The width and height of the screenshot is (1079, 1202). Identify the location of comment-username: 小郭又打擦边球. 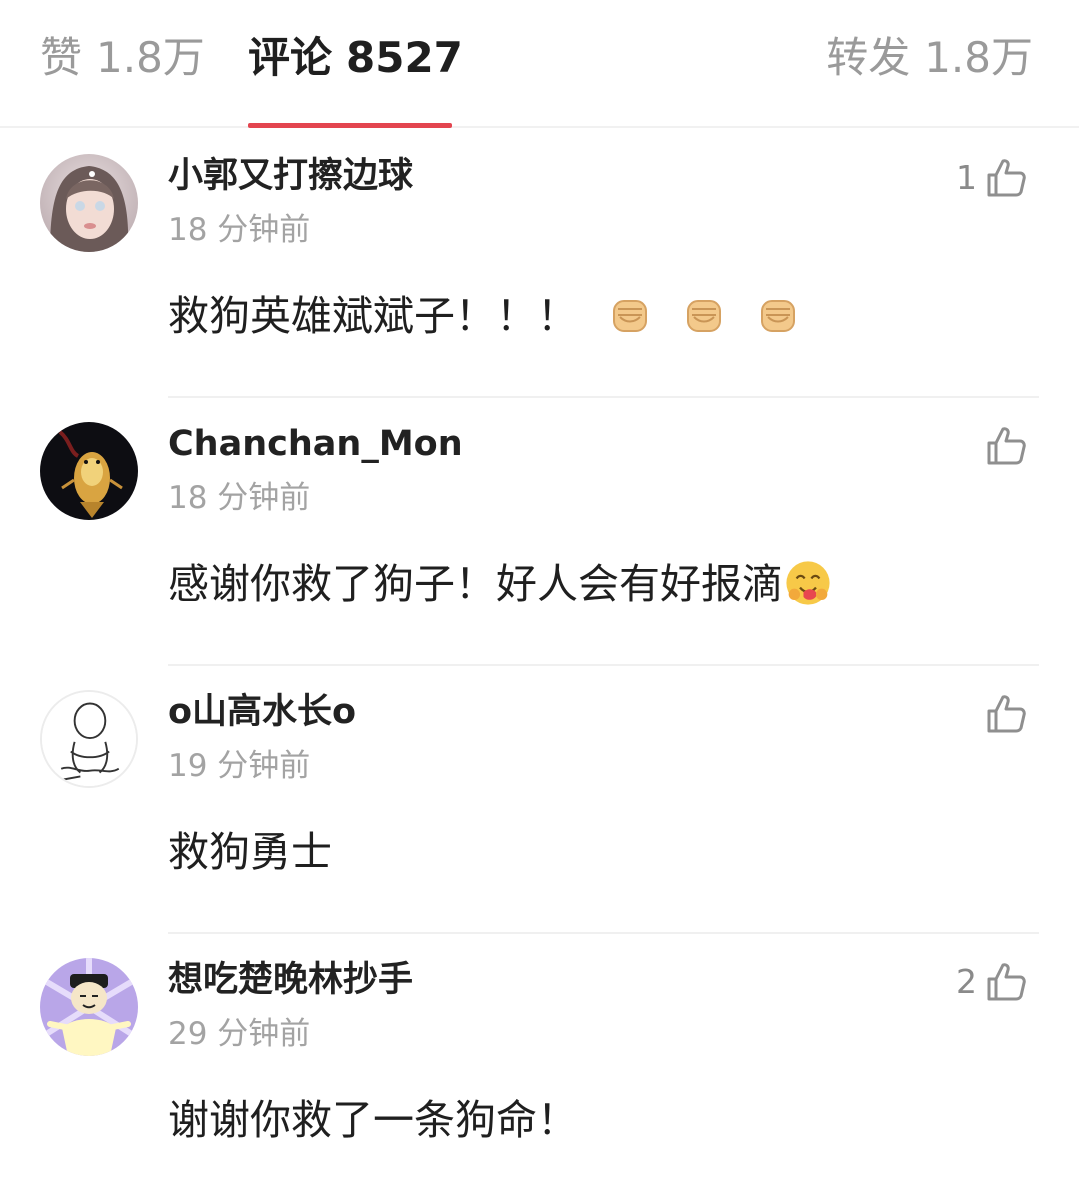
(290, 176).